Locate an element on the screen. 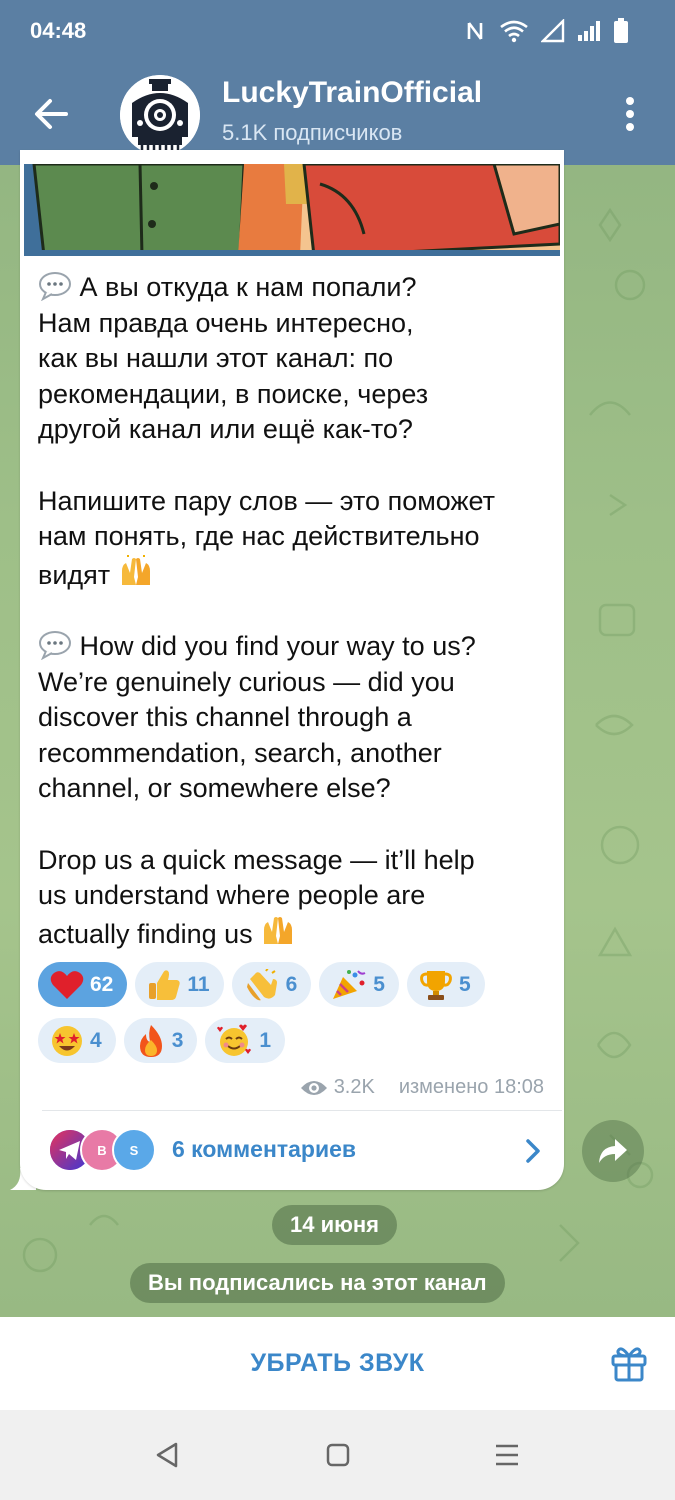 Image resolution: width=675 pixels, height=1500 pixels. share-button is located at coordinates (613, 1151).